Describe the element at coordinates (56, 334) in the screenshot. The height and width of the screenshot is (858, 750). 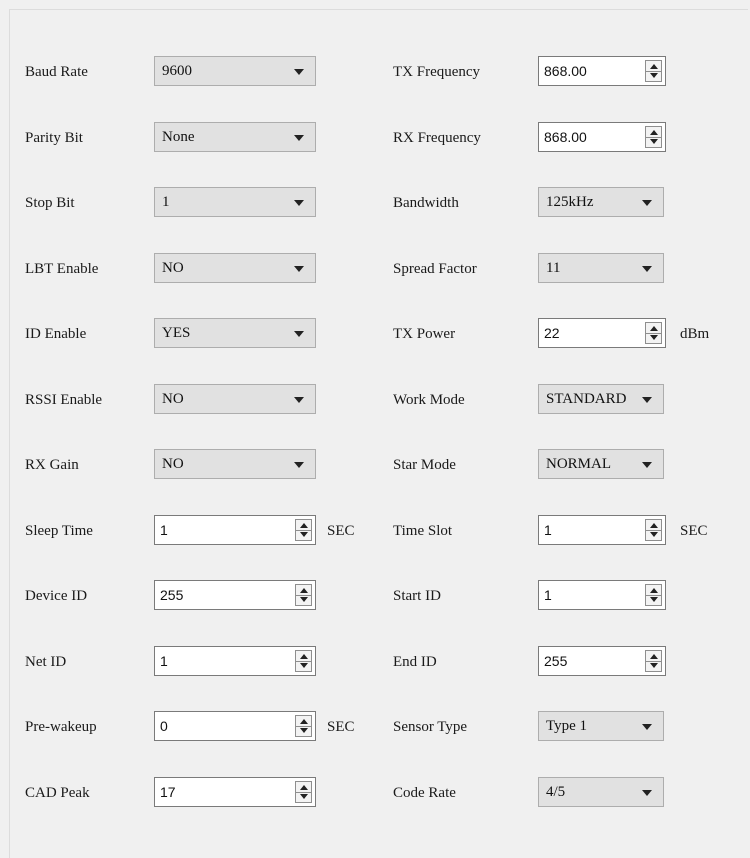
I see `id-enable-label: ID Enable` at that location.